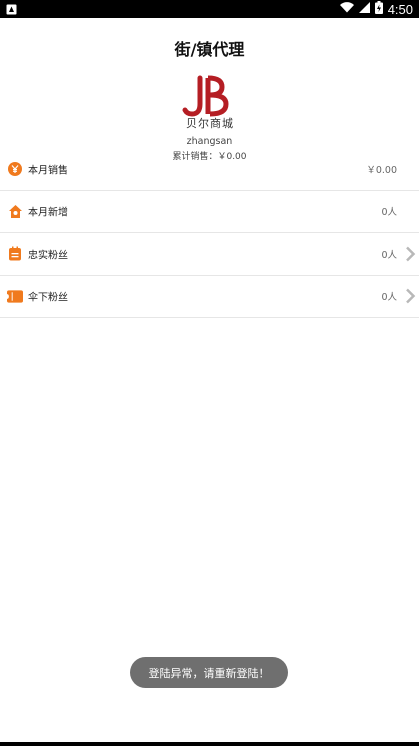 Image resolution: width=419 pixels, height=746 pixels. What do you see at coordinates (48, 171) in the screenshot?
I see `row-label: 本月销售` at bounding box center [48, 171].